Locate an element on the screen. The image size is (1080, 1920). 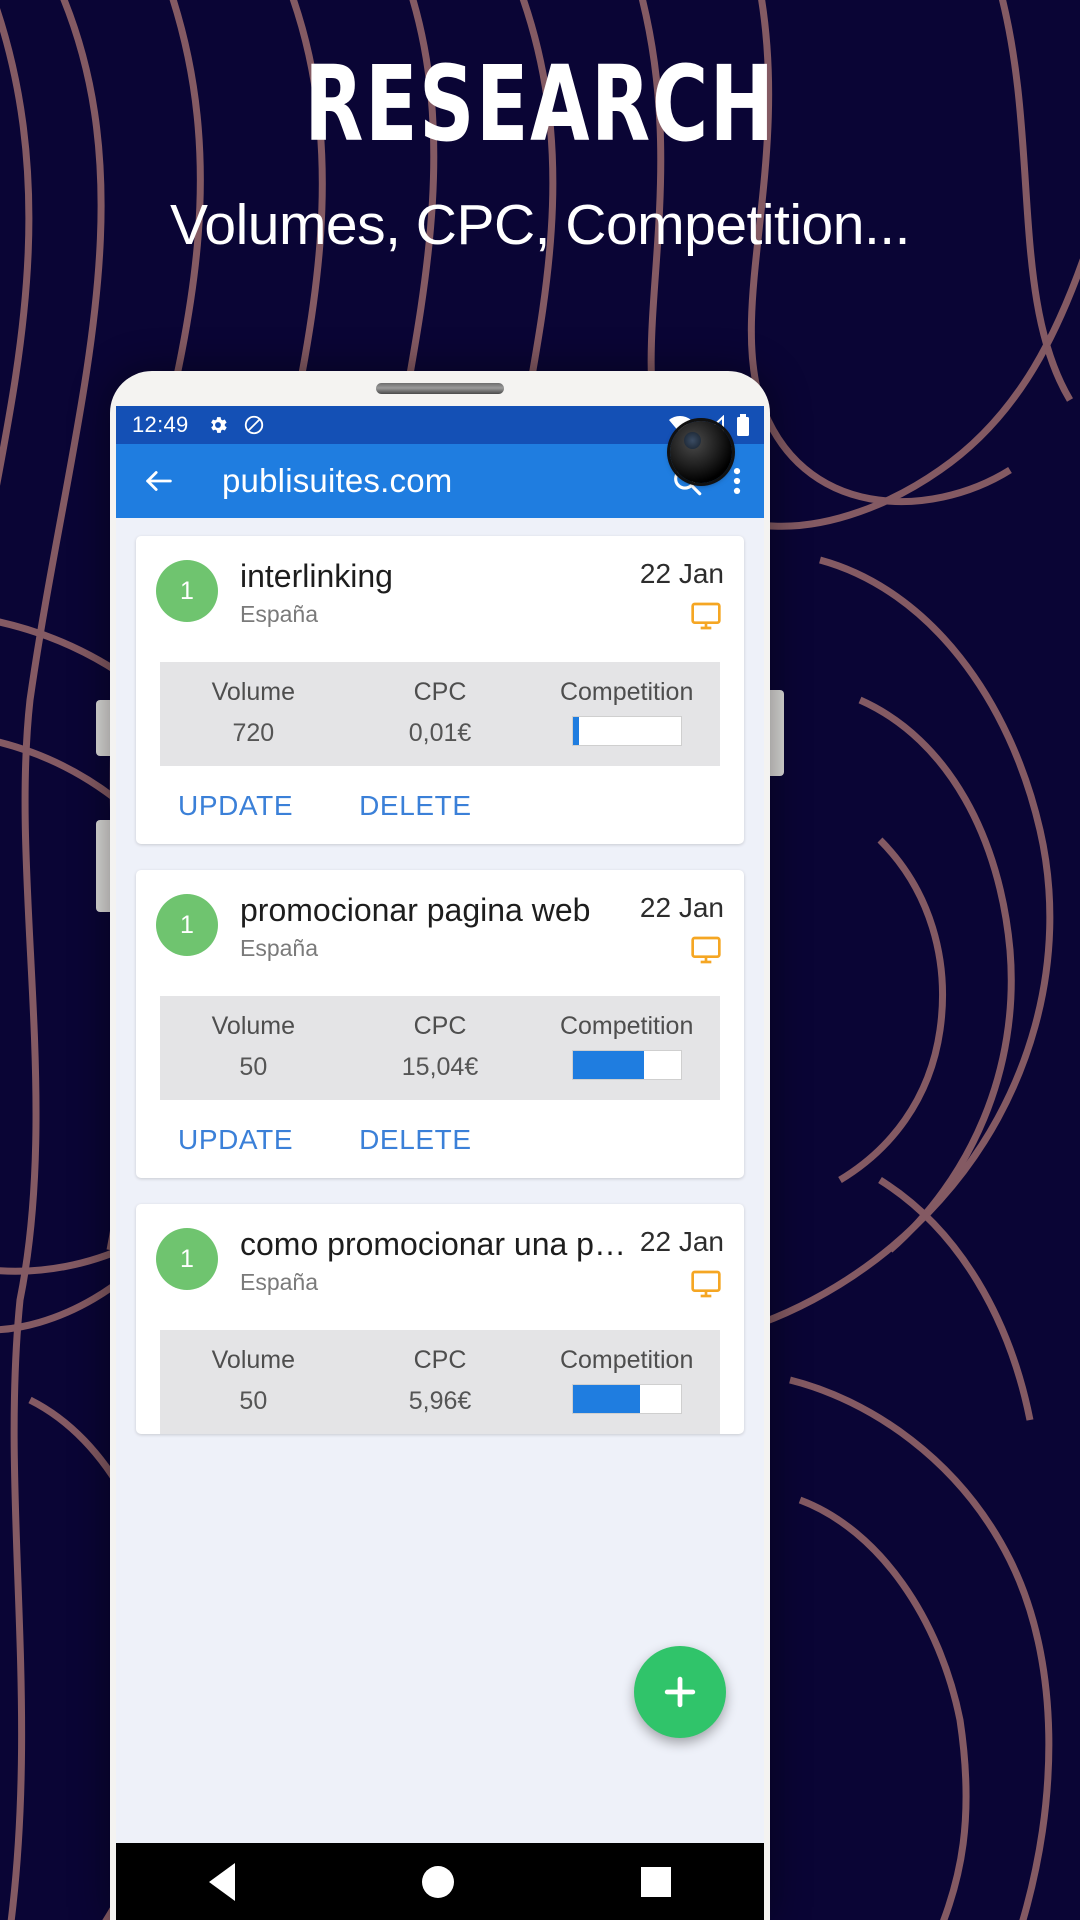
keyword-card-header: 1 interlinking España 22 Jan is located at coordinates (440, 588).